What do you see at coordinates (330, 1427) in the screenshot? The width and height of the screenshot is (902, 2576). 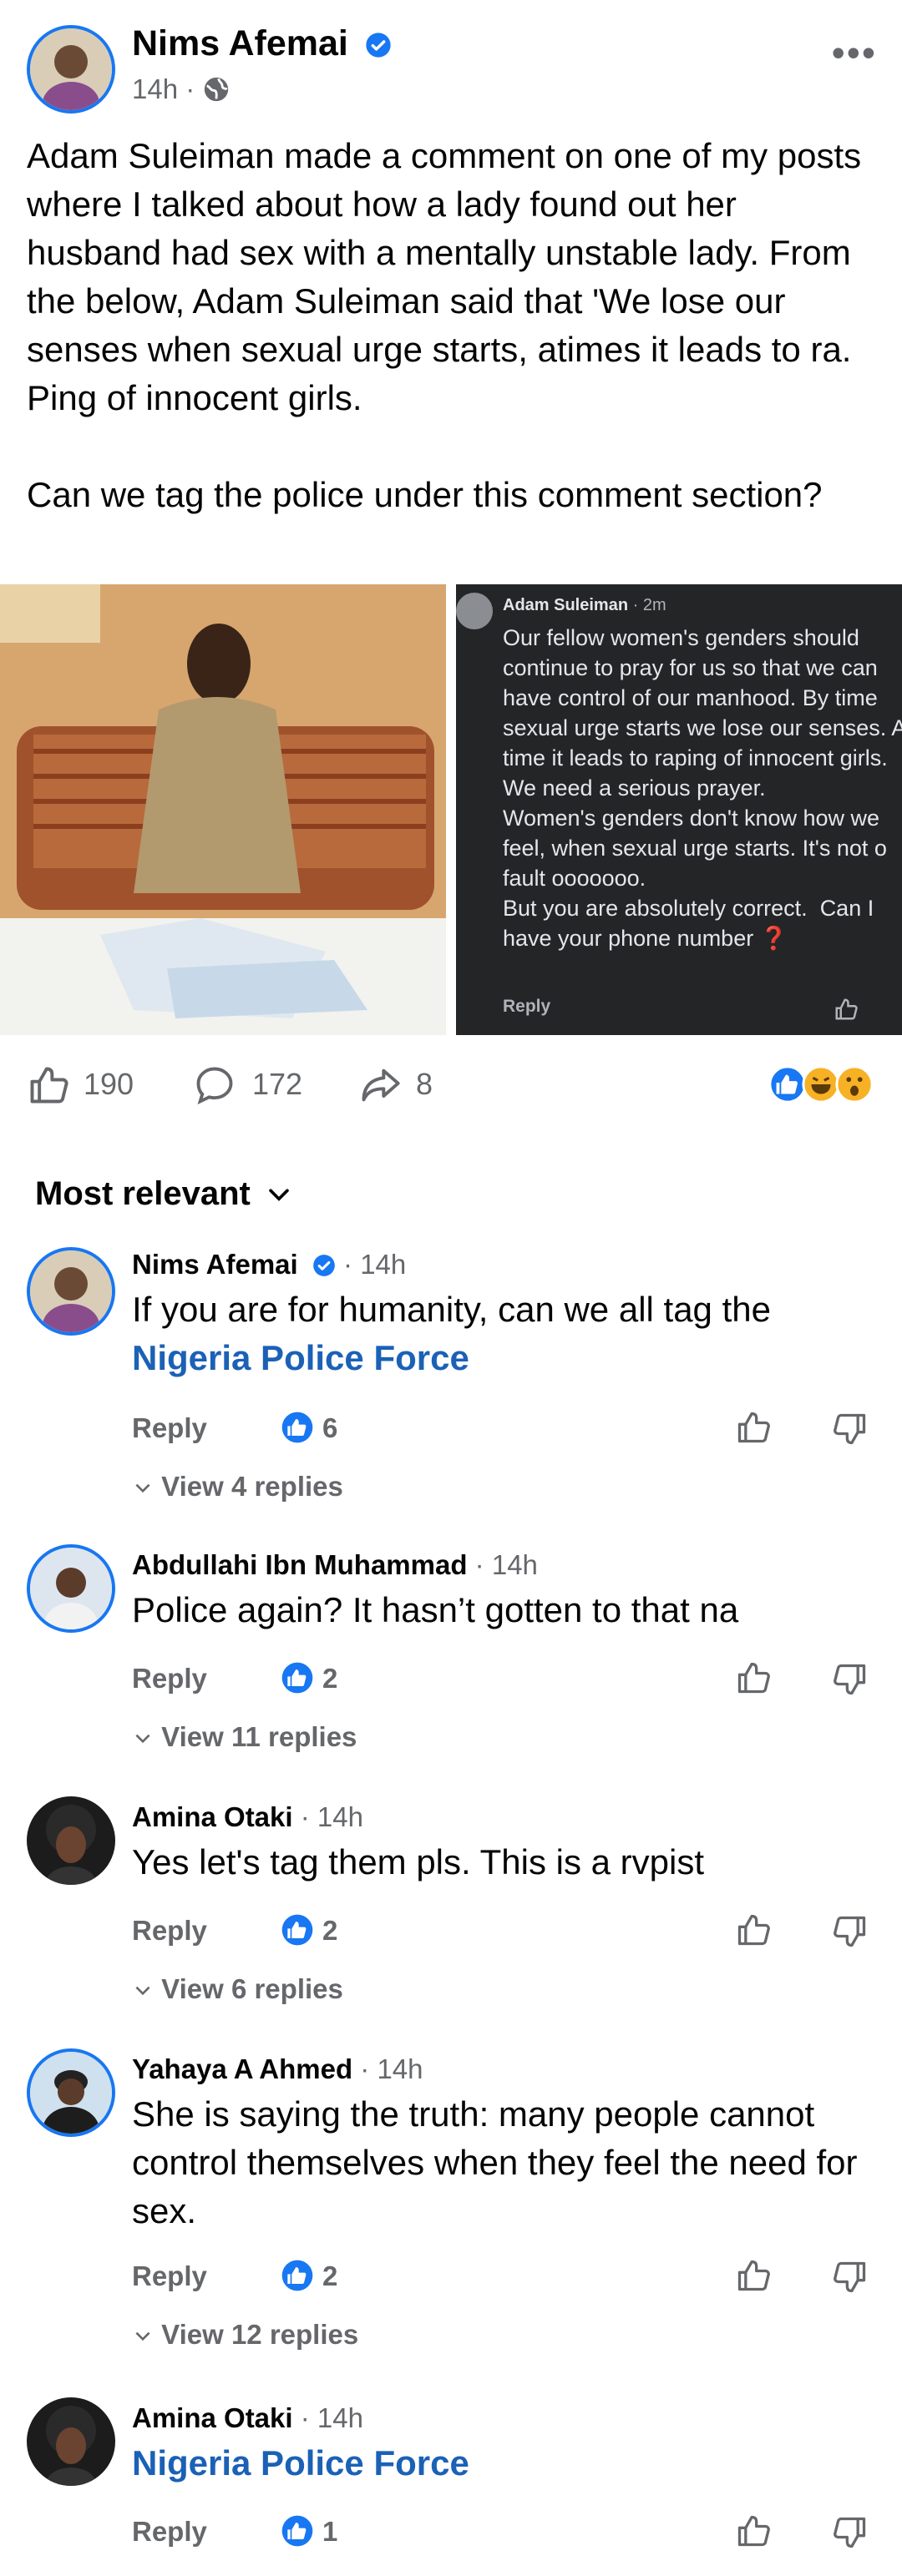 I see `comment-like-count: 6` at bounding box center [330, 1427].